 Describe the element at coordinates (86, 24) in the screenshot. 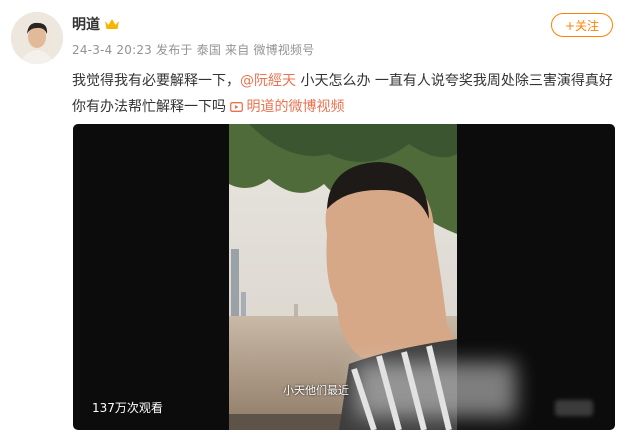

I see `author-name: 明道` at that location.